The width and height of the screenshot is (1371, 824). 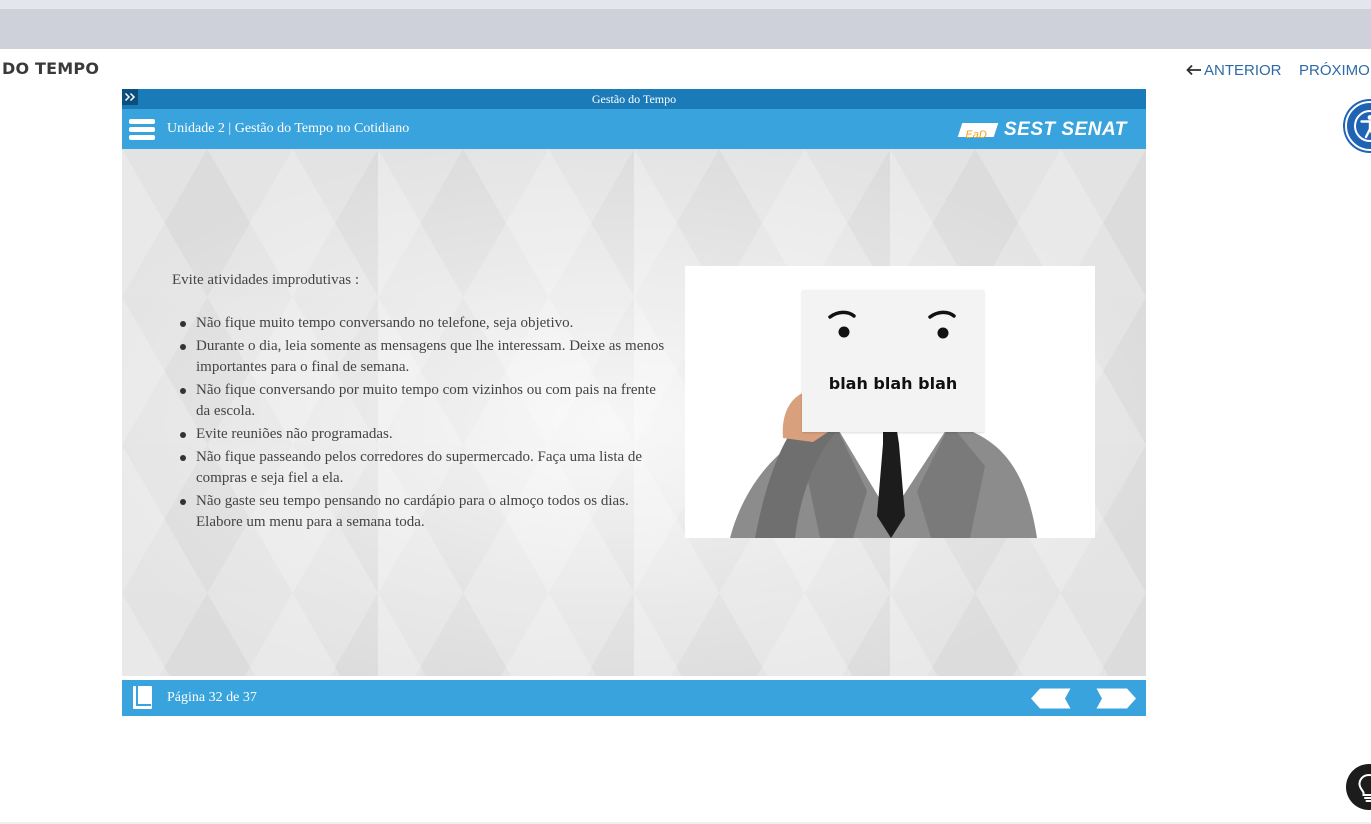 I want to click on list-item: Evite reuniões não programadas., so click(x=419, y=434).